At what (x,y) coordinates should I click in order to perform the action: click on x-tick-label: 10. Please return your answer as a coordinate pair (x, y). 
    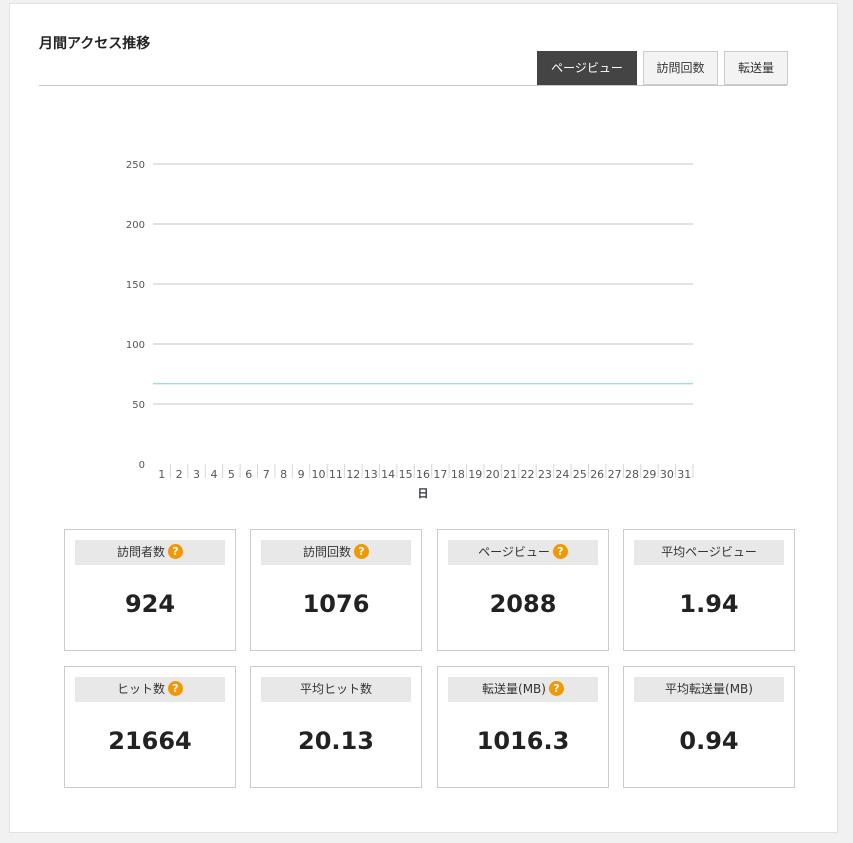
    Looking at the image, I should click on (318, 474).